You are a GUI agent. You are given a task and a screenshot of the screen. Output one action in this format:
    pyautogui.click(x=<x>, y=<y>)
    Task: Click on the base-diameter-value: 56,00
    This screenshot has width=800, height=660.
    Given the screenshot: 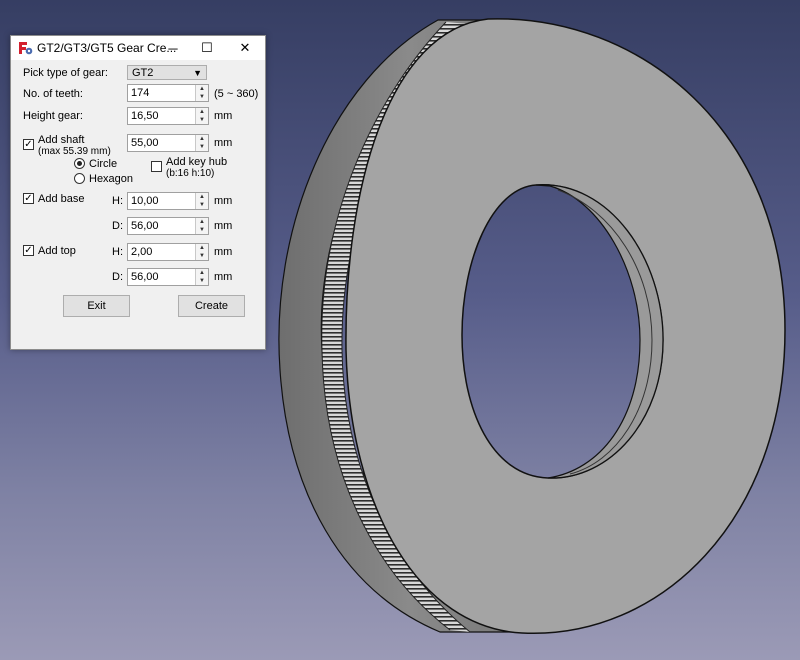 What is the action you would take?
    pyautogui.click(x=145, y=226)
    